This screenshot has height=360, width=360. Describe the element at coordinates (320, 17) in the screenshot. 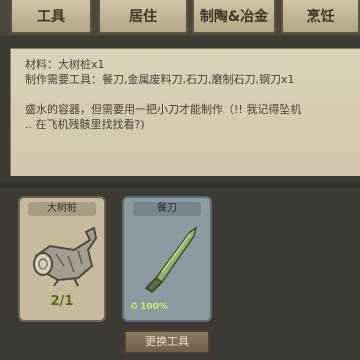

I see `tab-cooking: 烹饪` at that location.